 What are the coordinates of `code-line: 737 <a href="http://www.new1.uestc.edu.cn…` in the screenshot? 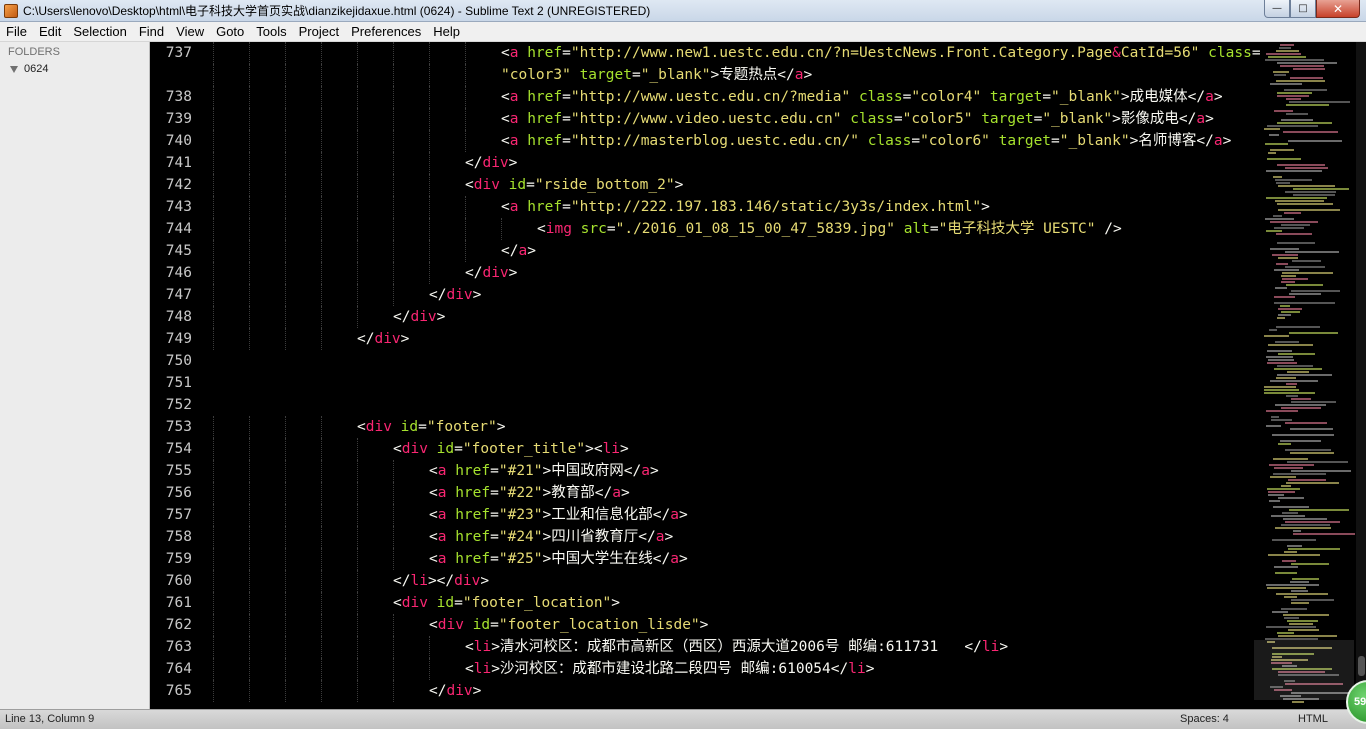 It's located at (705, 53).